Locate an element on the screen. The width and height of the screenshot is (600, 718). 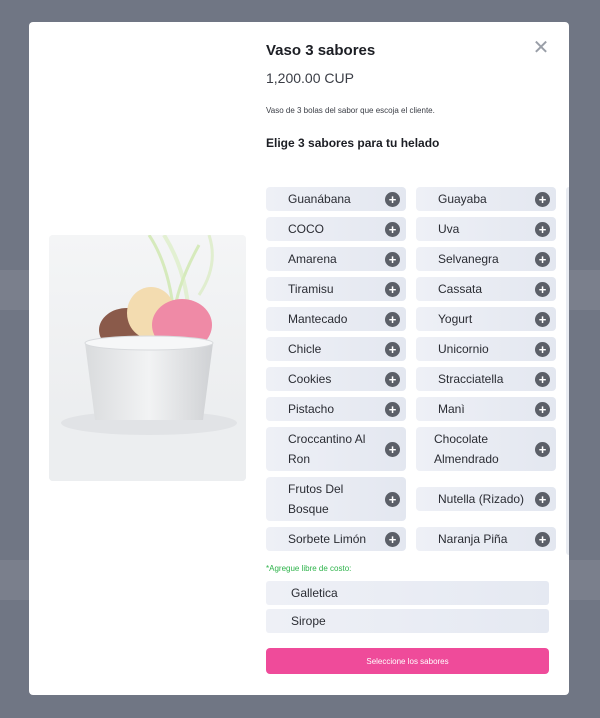
flavor-chip: Guanábana + is located at coordinates (336, 199).